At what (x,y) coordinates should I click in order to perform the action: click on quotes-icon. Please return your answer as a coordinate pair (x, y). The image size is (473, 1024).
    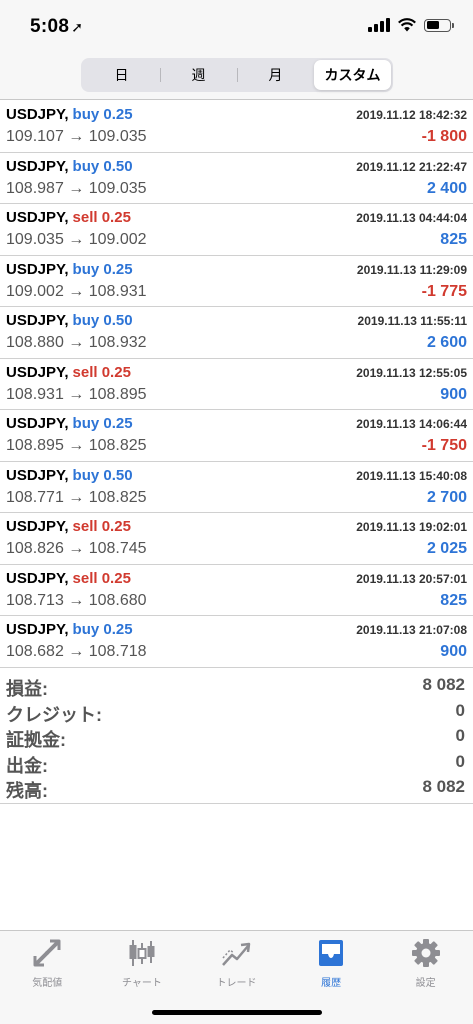
    Looking at the image, I should click on (47, 953).